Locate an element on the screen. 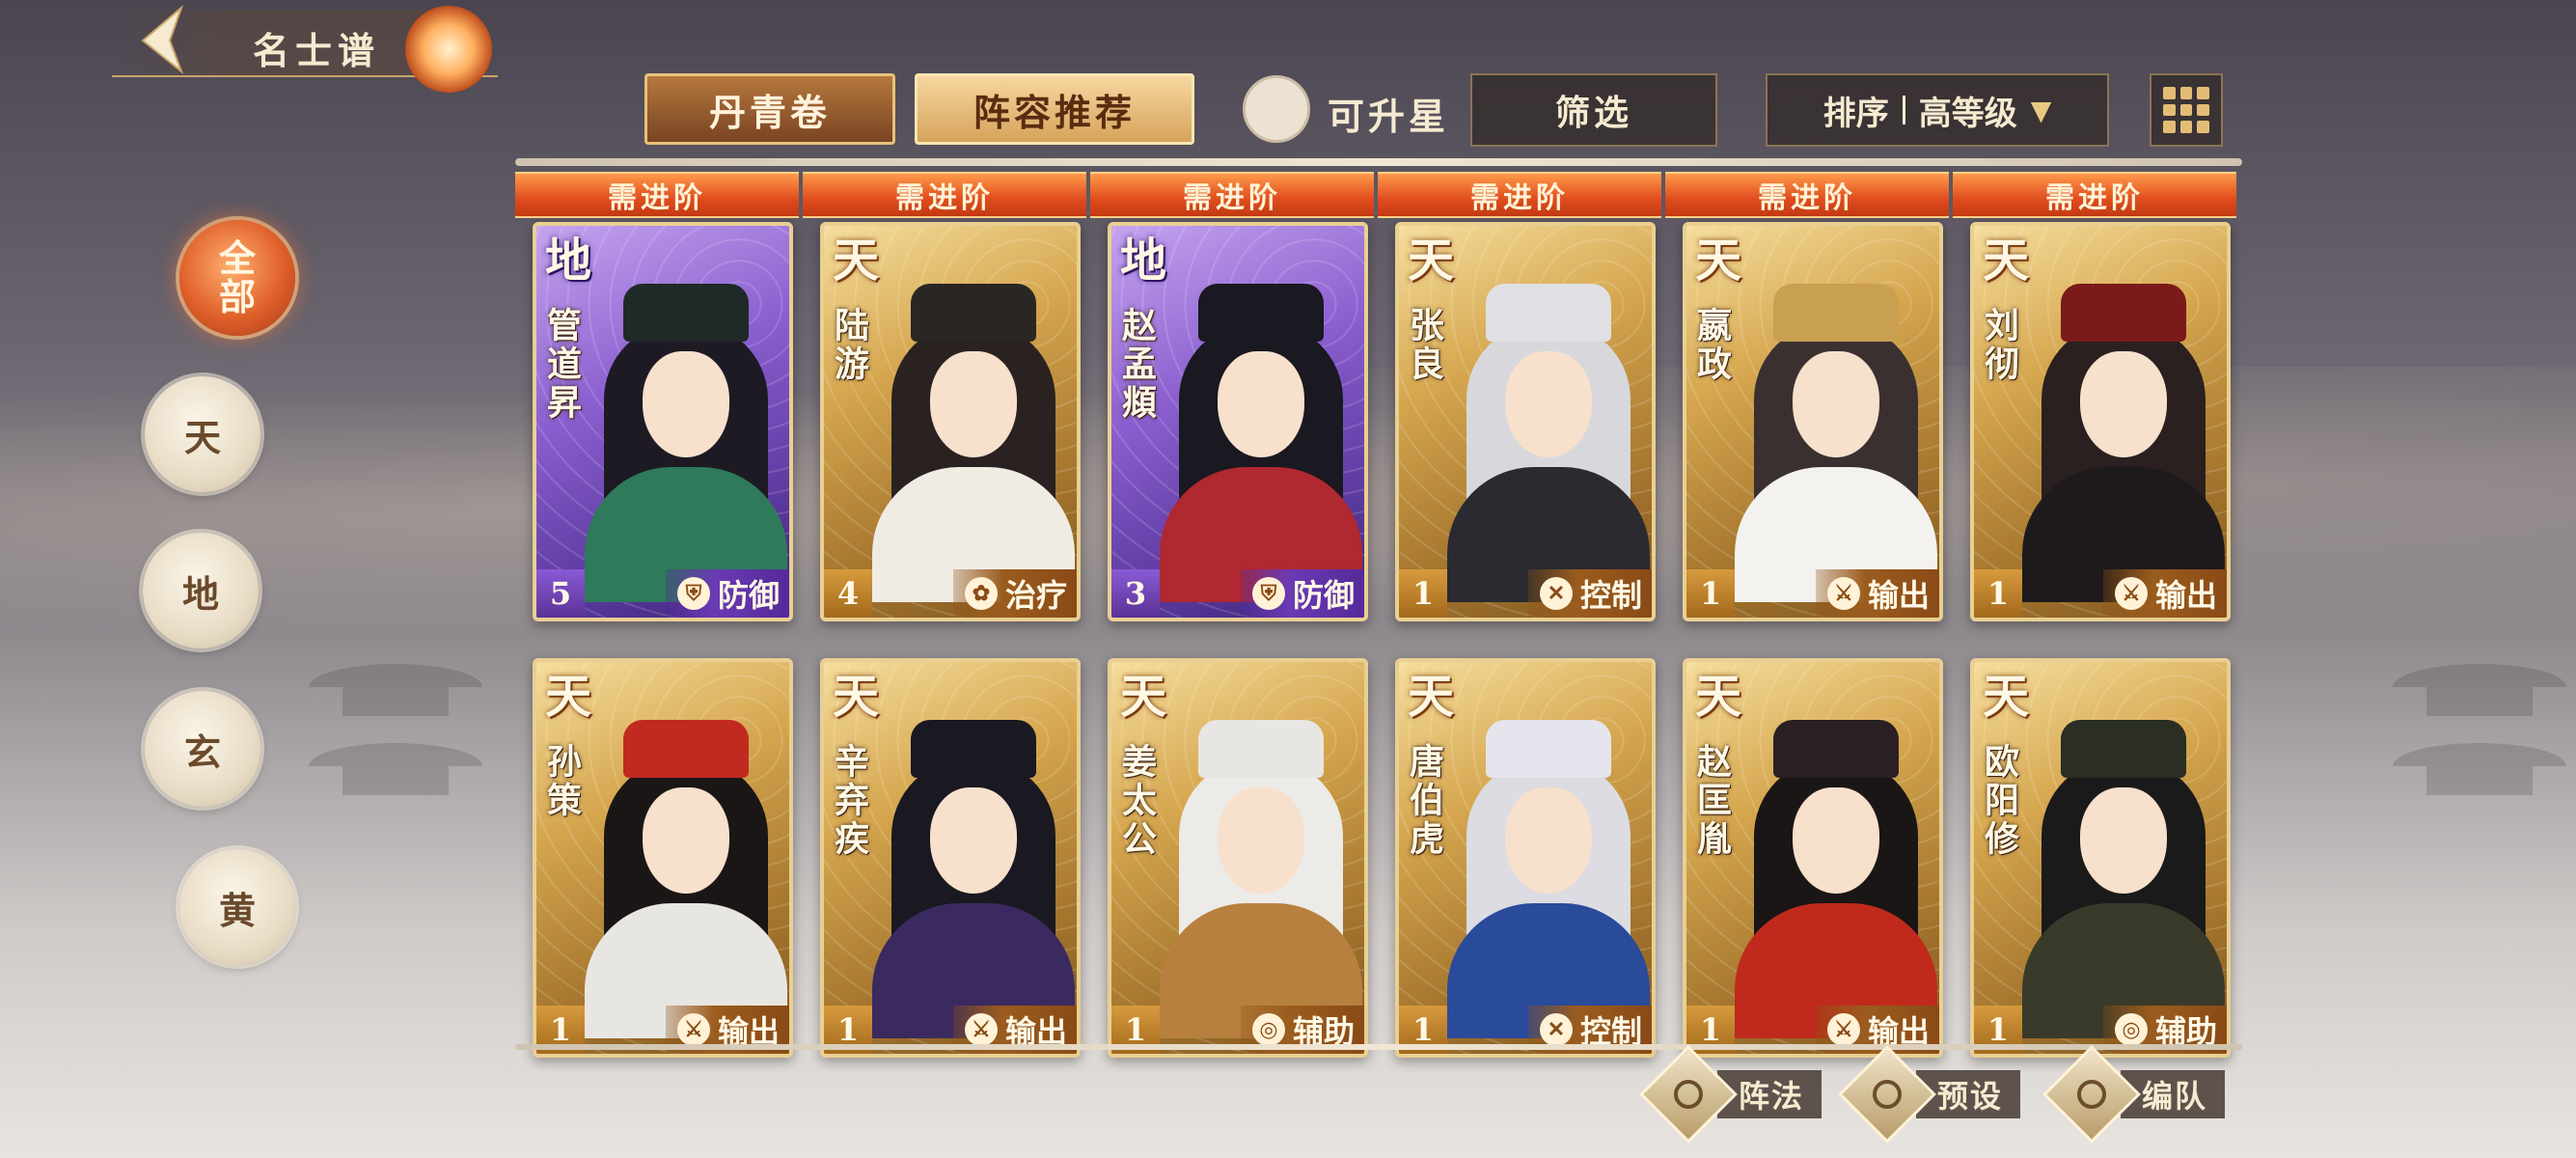 Image resolution: width=2576 pixels, height=1158 pixels. hero-card: 地 管道昇 5 ⛨ 防御 is located at coordinates (663, 421).